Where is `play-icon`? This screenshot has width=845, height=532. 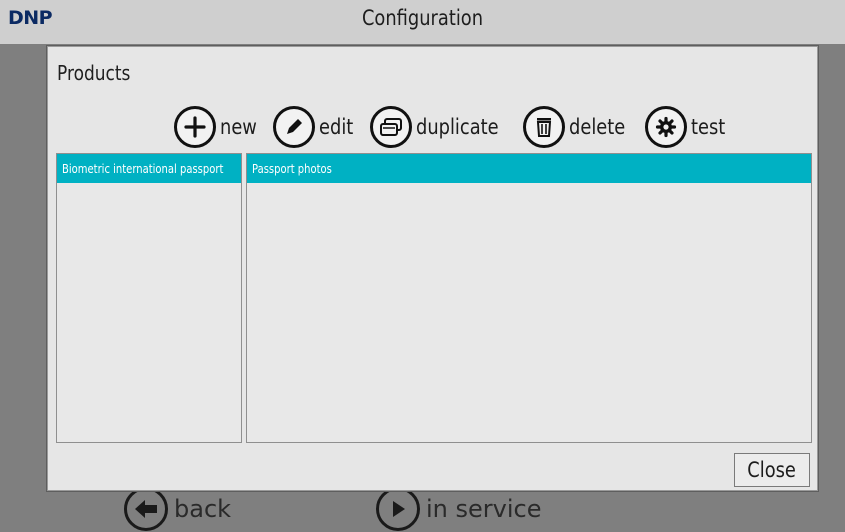
play-icon is located at coordinates (398, 509).